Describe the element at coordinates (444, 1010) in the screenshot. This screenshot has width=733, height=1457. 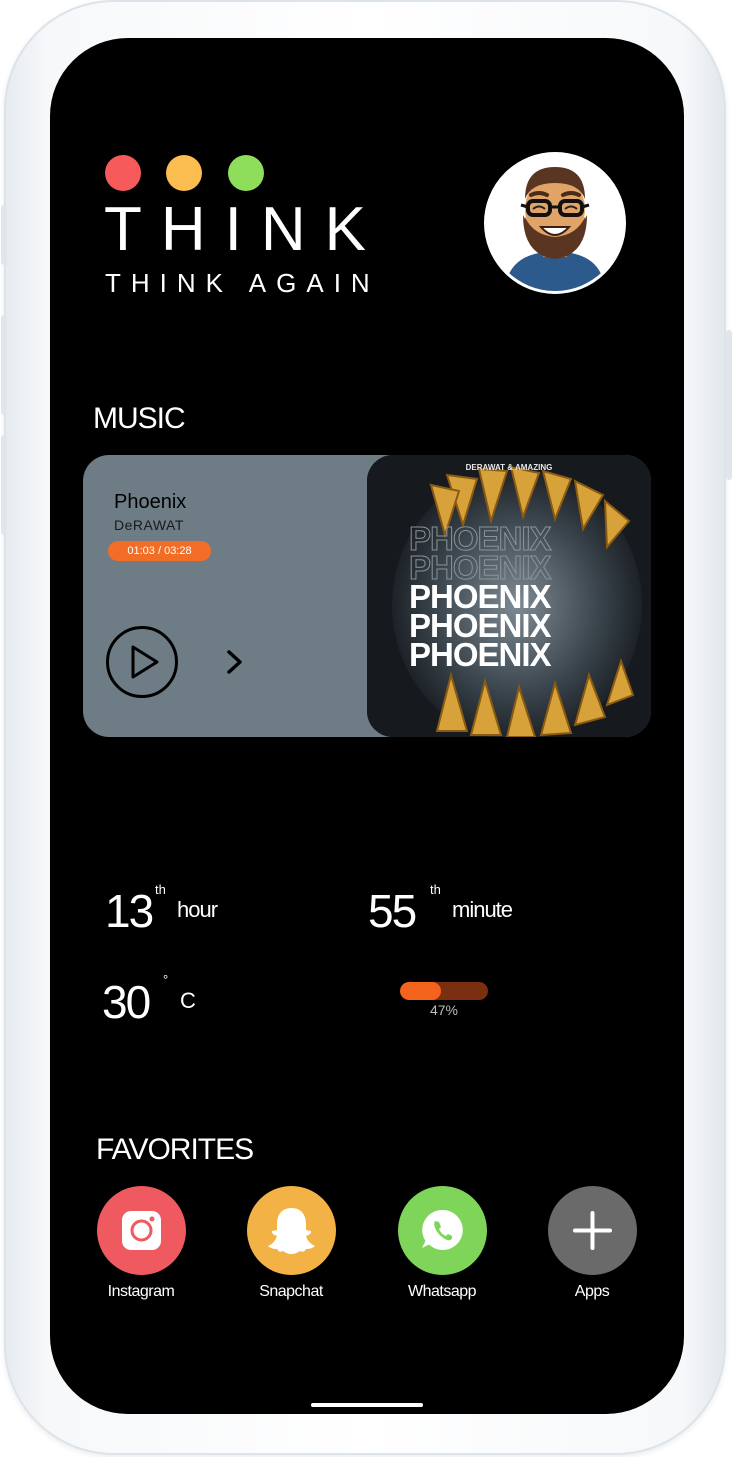
I see `battery-label: 47%` at that location.